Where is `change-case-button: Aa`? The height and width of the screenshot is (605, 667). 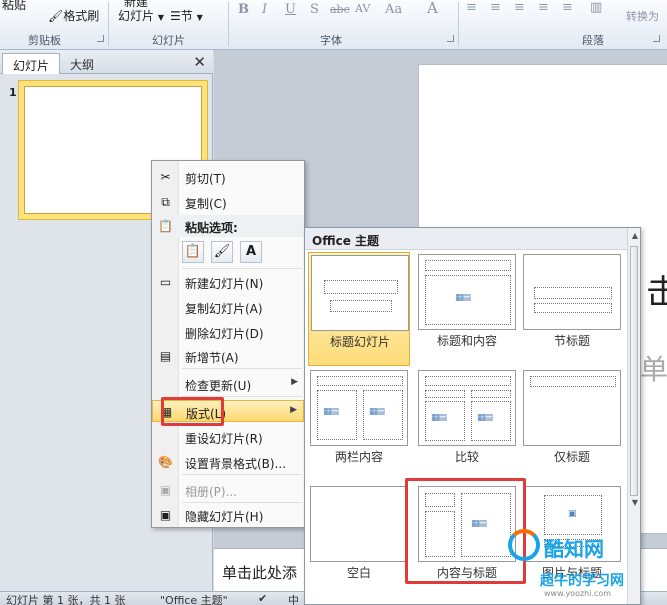
change-case-button: Aa is located at coordinates (393, 9).